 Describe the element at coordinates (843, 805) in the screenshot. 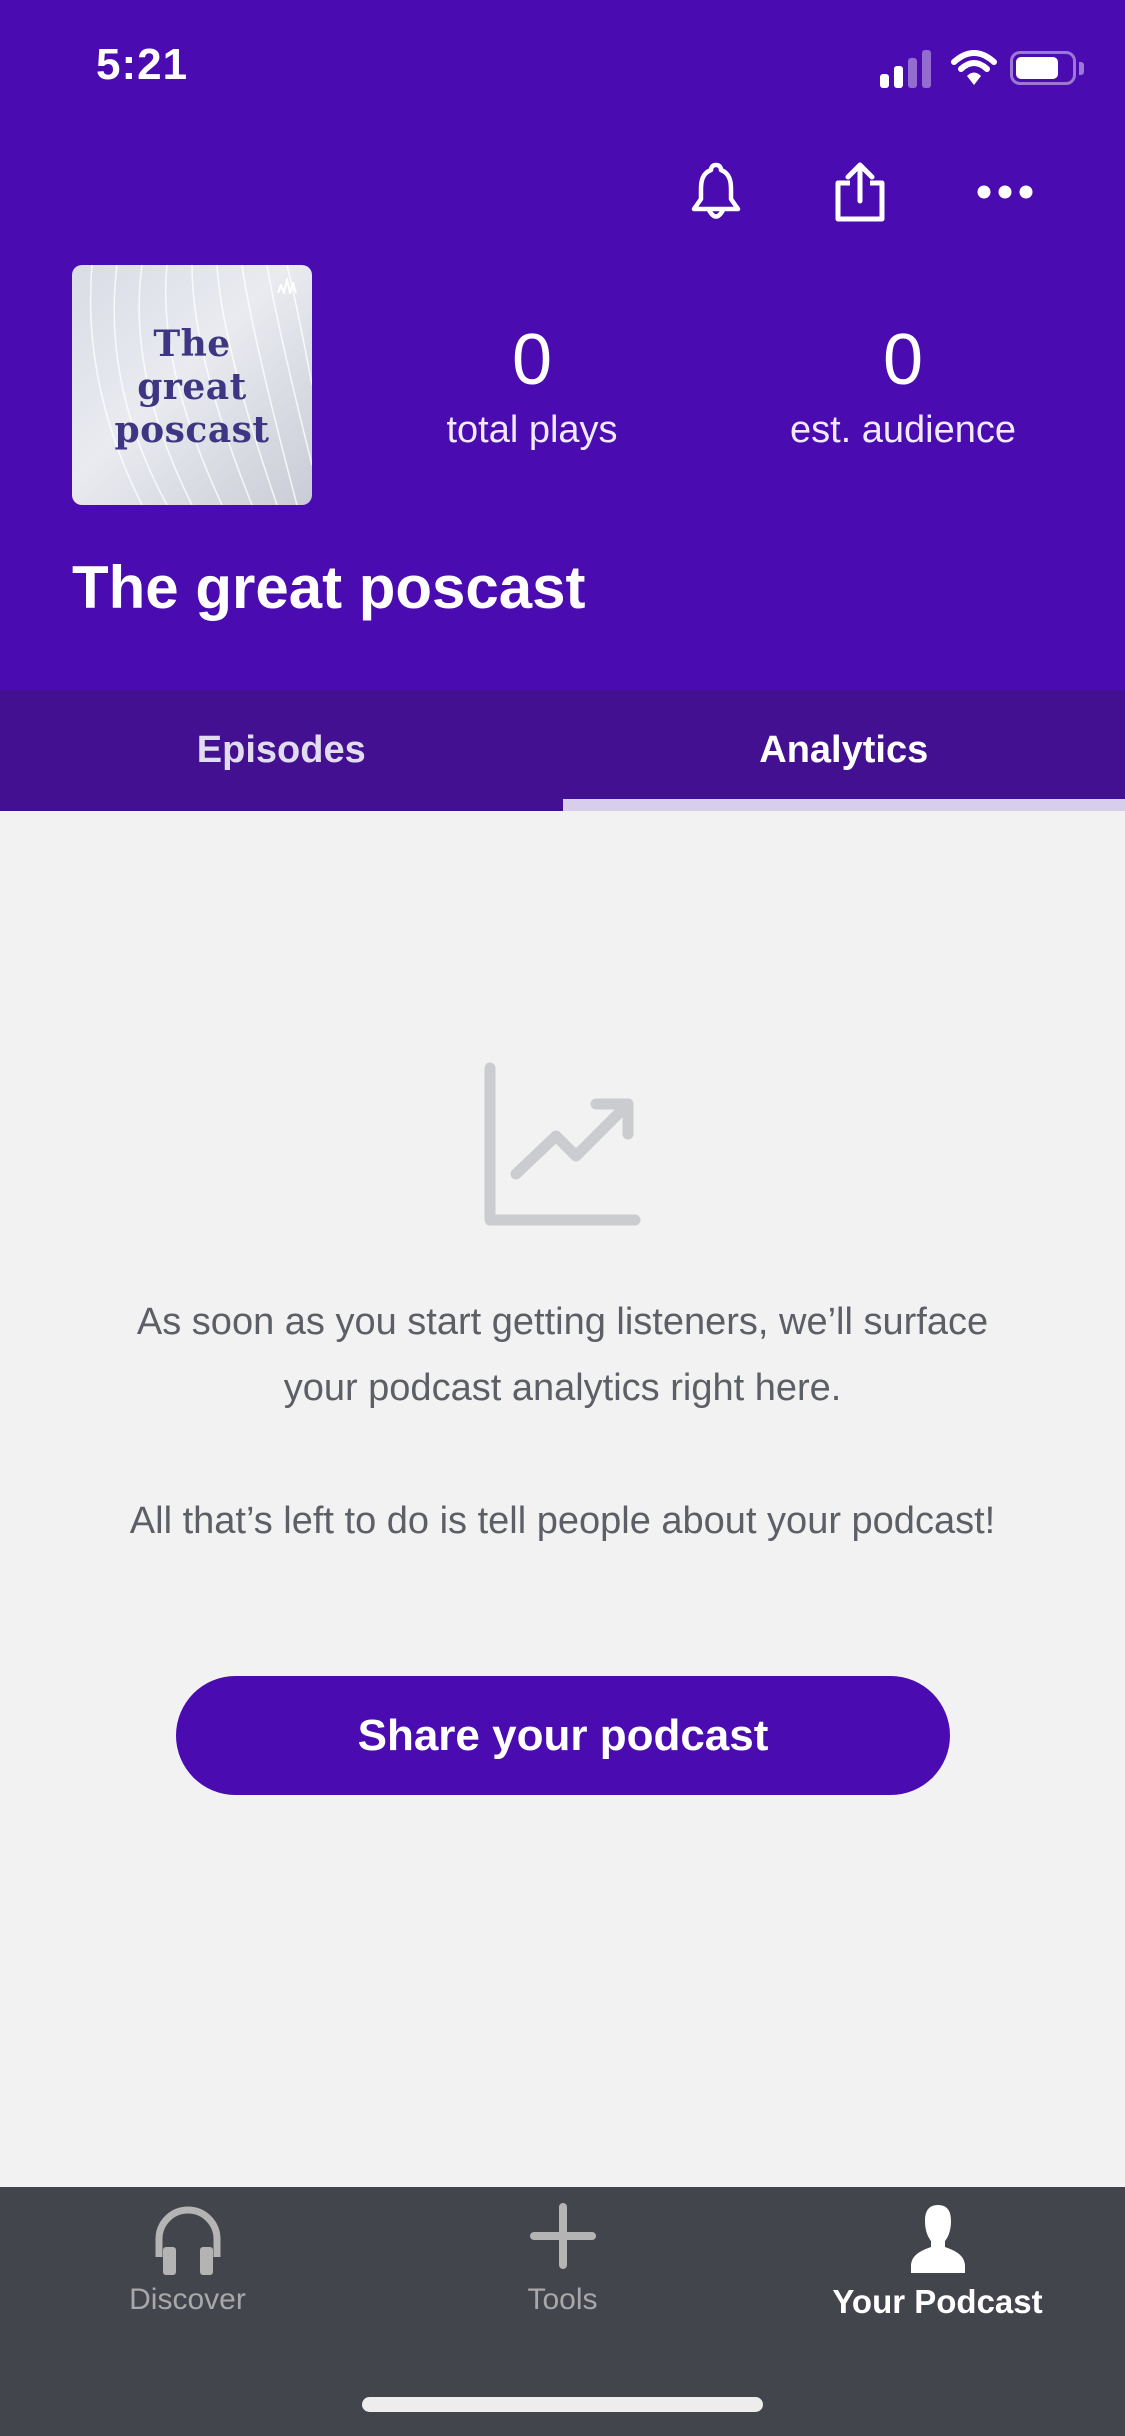

I see `active-tab-indicator` at that location.